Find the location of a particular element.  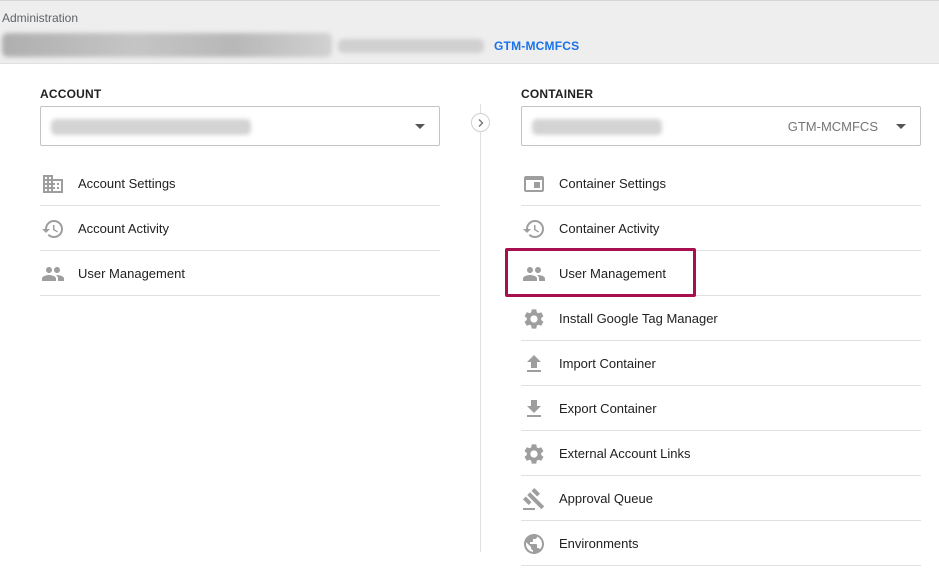

container-select-id: GTM-MCMFCS is located at coordinates (832, 126).